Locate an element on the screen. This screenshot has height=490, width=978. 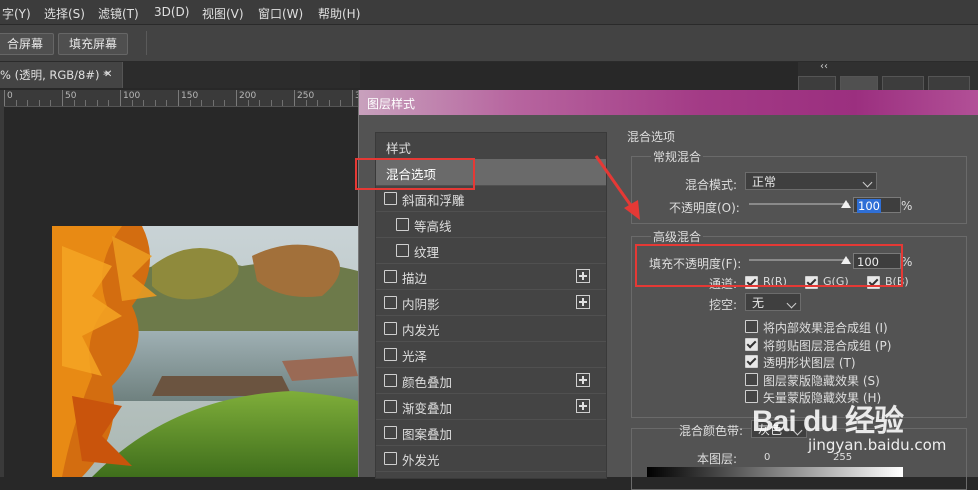
style-item-label: 渐变叠加 is located at coordinates (427, 408).